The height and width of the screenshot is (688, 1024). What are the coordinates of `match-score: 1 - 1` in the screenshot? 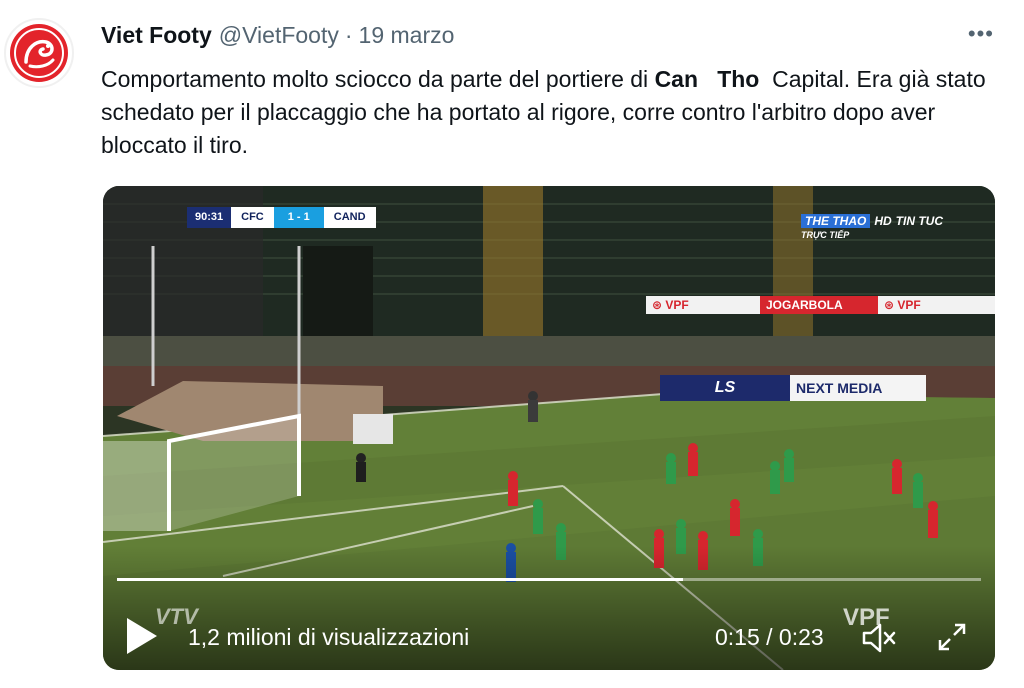 It's located at (298, 217).